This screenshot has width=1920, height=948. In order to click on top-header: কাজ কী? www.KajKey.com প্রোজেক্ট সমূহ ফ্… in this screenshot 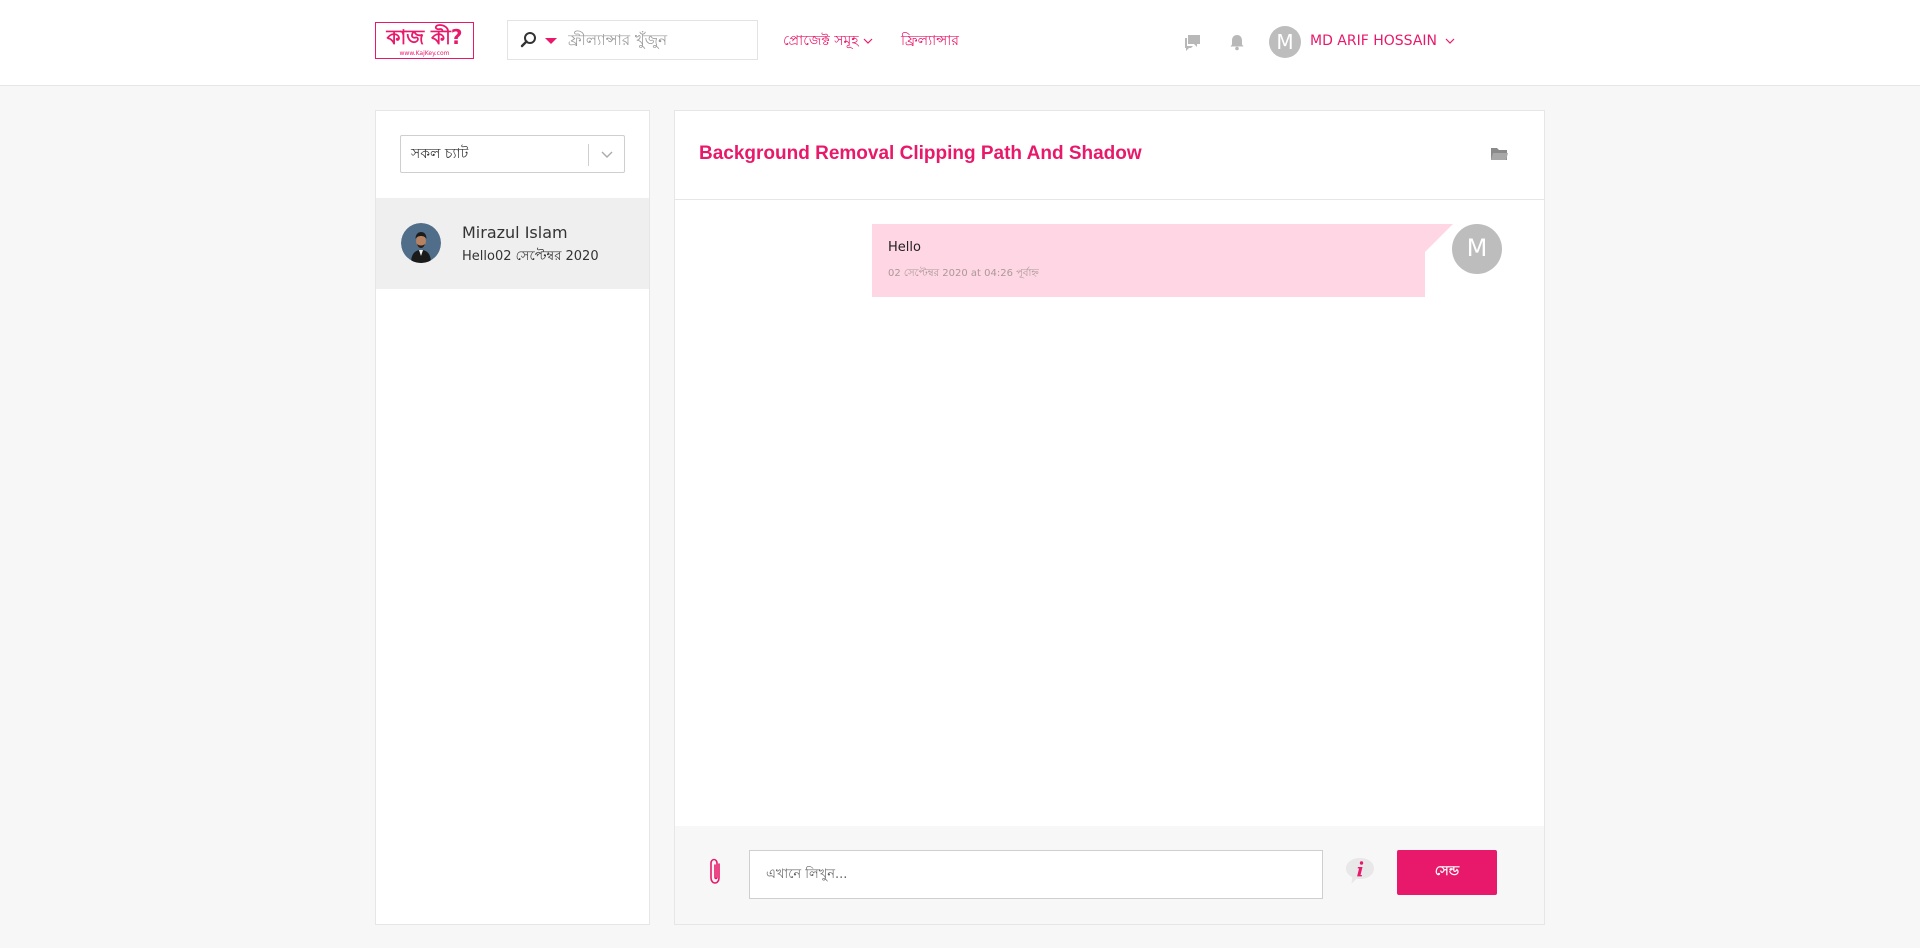, I will do `click(960, 43)`.